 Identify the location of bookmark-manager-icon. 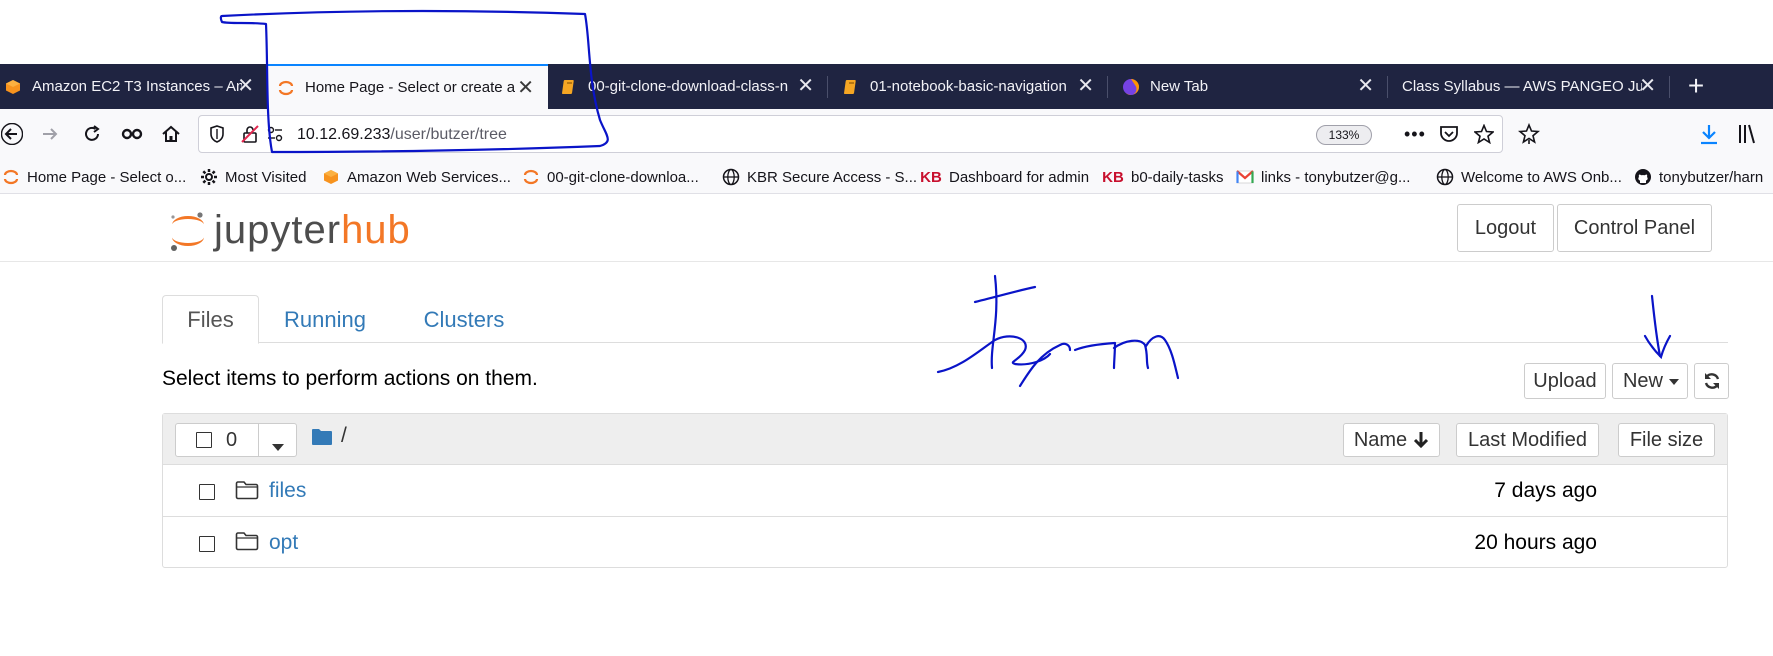
(1529, 136).